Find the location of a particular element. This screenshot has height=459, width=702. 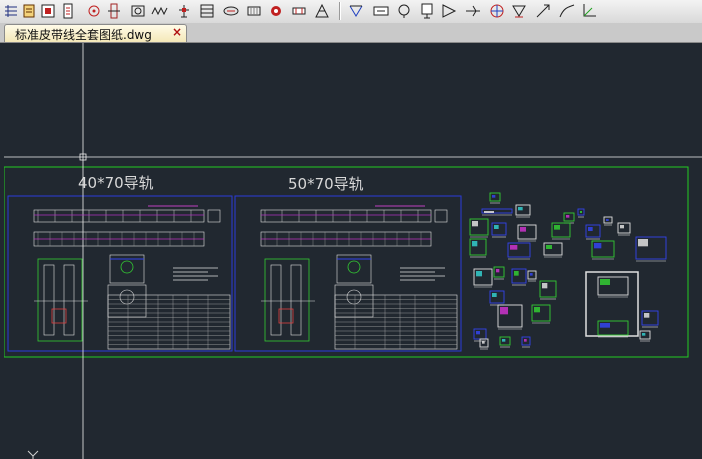

curve-icon is located at coordinates (567, 11).